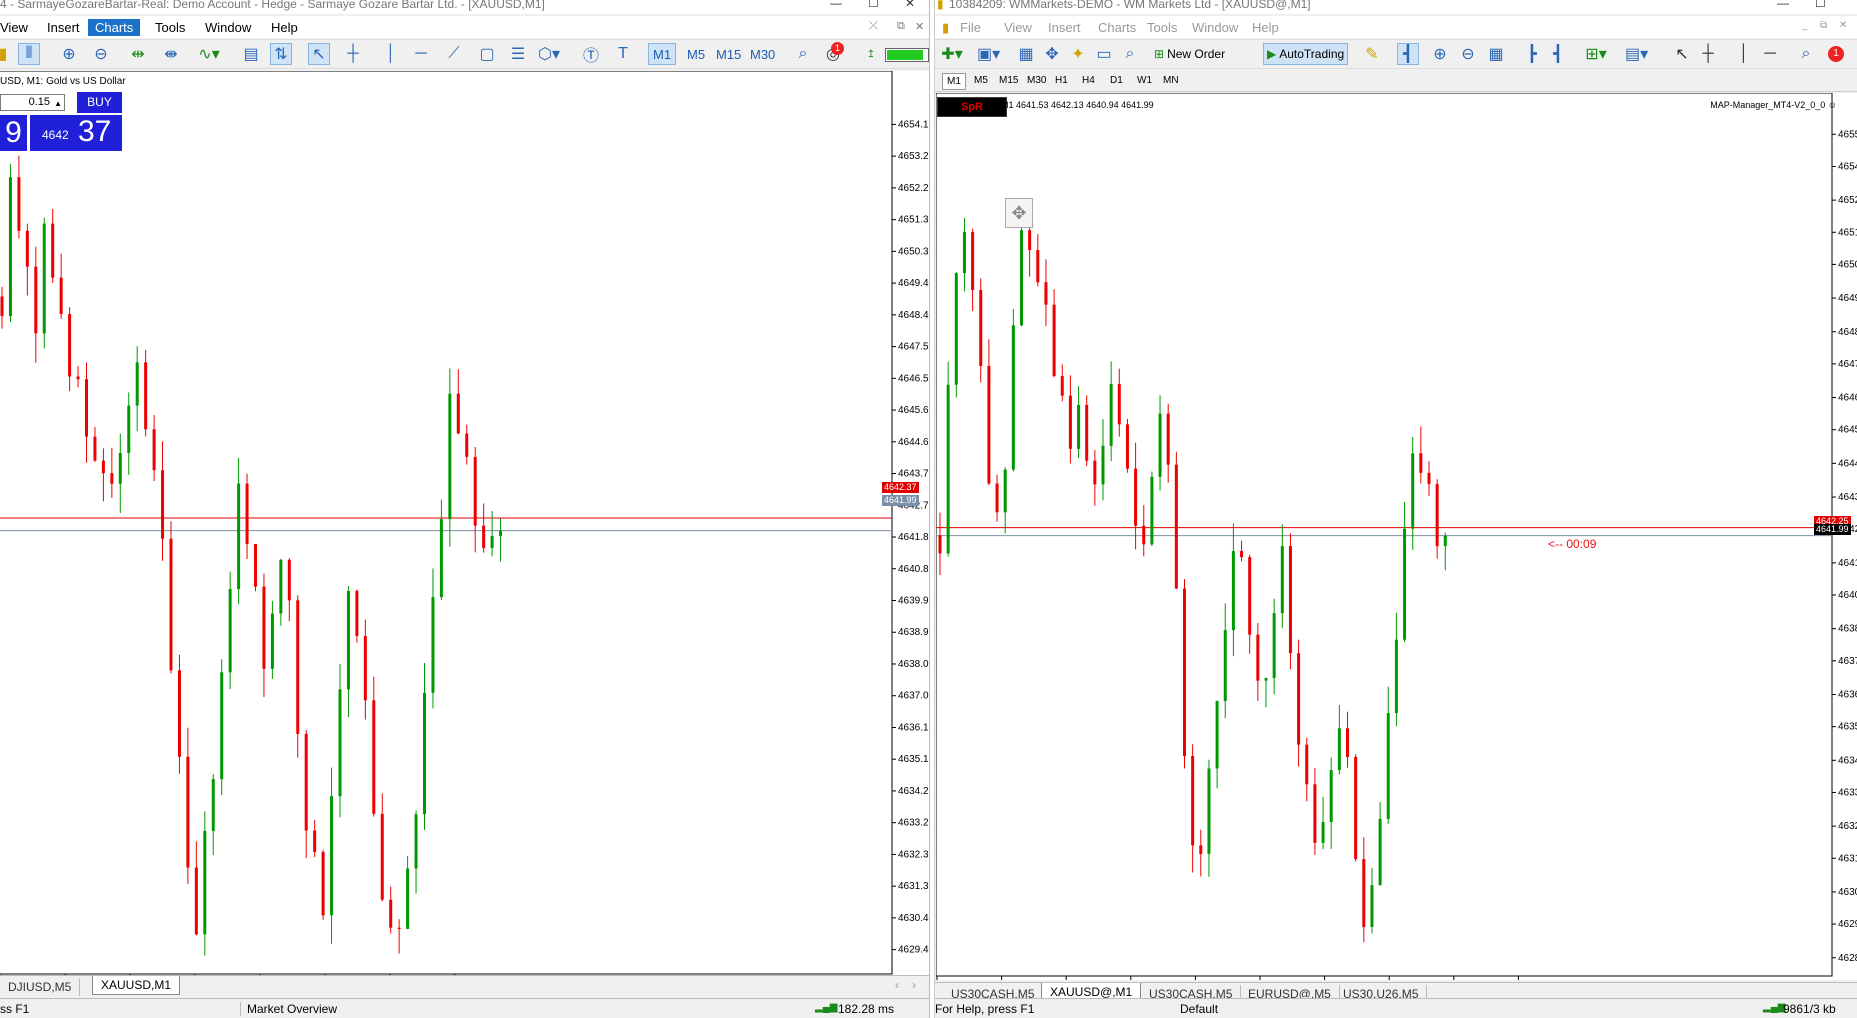 This screenshot has width=1857, height=1018. What do you see at coordinates (1061, 80) in the screenshot?
I see `right-tf-h1: H1` at bounding box center [1061, 80].